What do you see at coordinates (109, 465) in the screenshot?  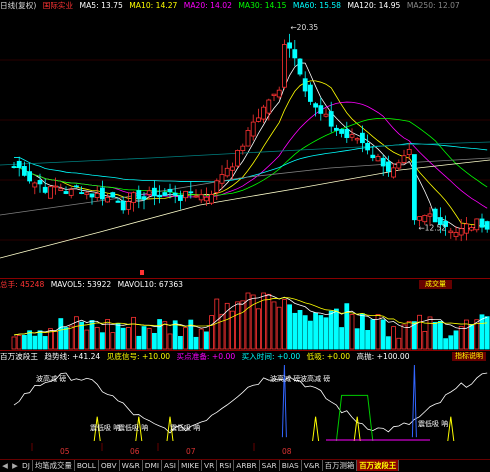 I see `tab-obv: OBV` at bounding box center [109, 465].